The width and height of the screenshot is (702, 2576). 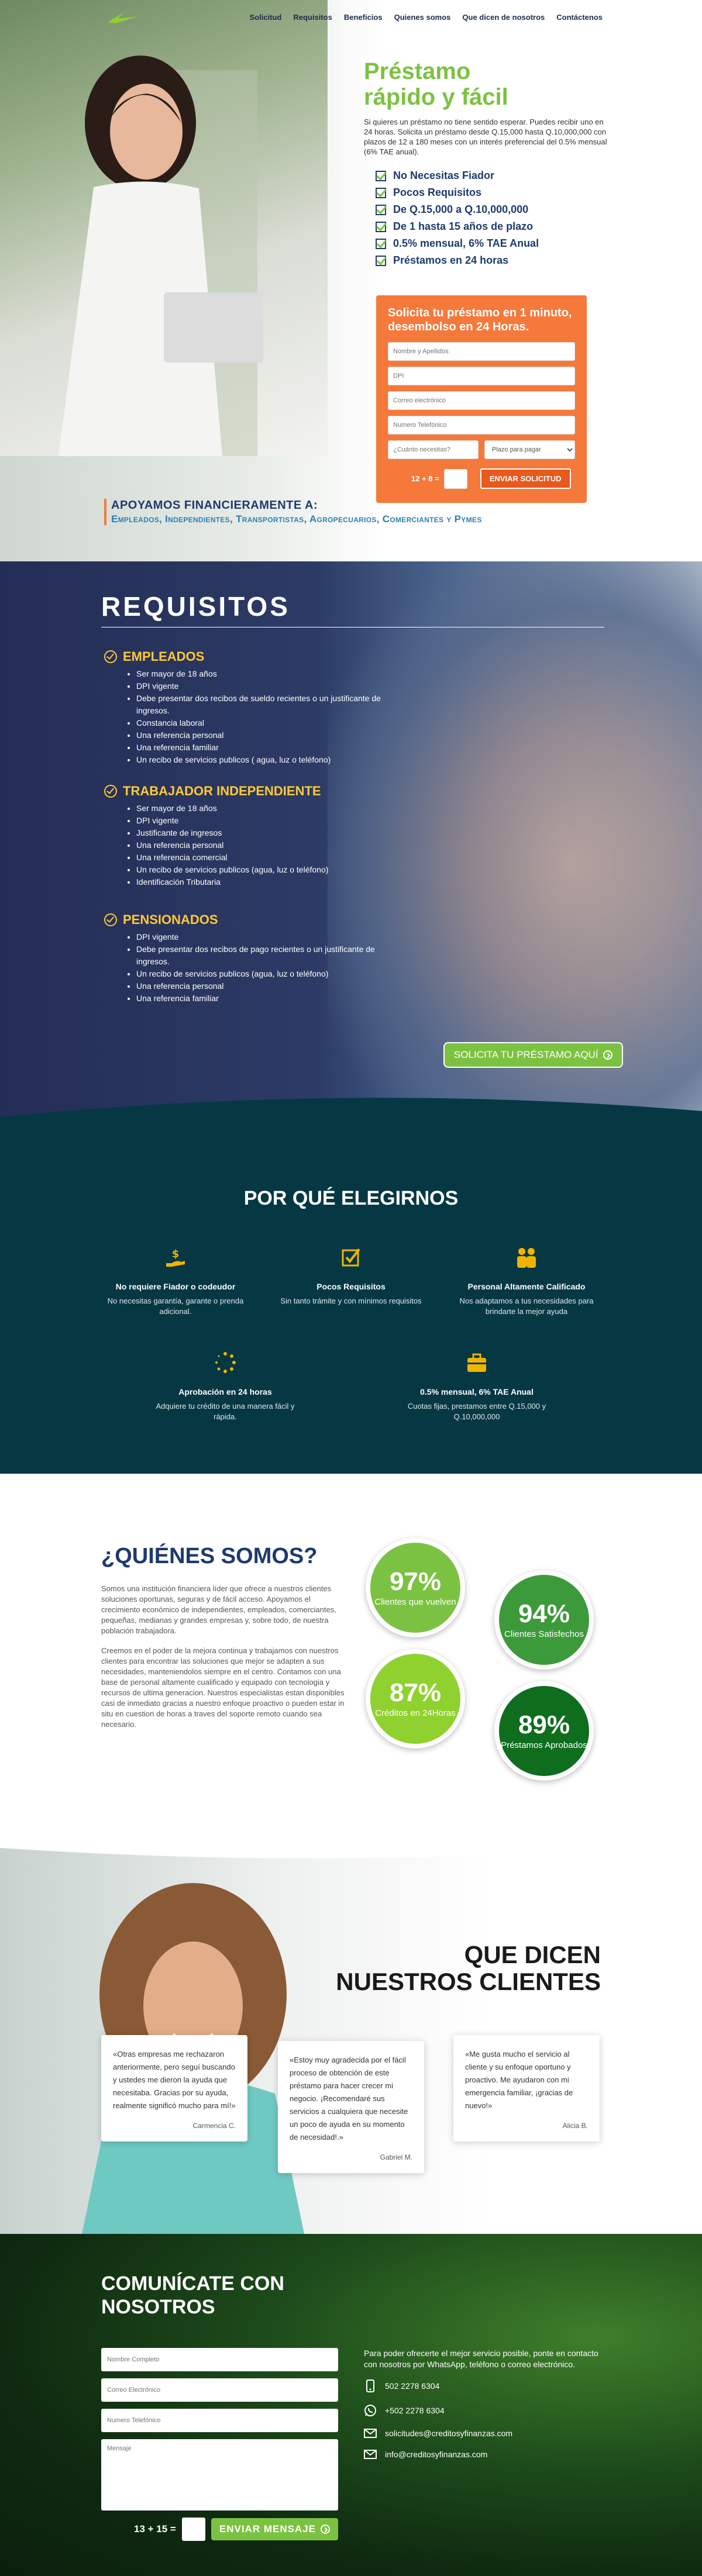 I want to click on about-title: ¿QUIÉNES SOMOS?, so click(x=209, y=1556).